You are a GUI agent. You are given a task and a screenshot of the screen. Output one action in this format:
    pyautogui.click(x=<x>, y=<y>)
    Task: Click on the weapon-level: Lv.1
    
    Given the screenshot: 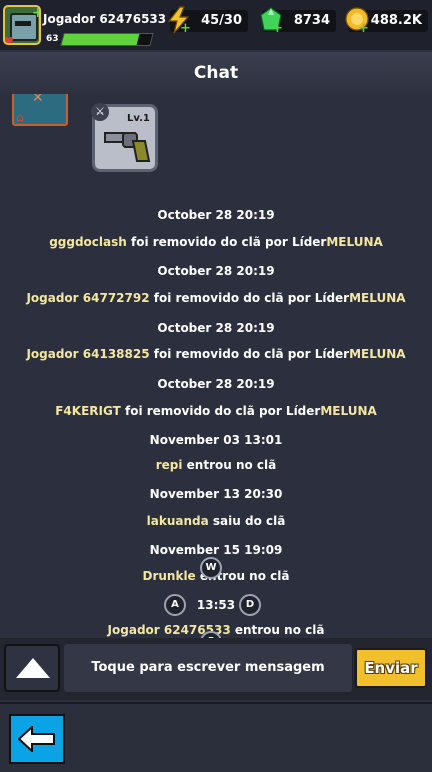 What is the action you would take?
    pyautogui.click(x=138, y=118)
    